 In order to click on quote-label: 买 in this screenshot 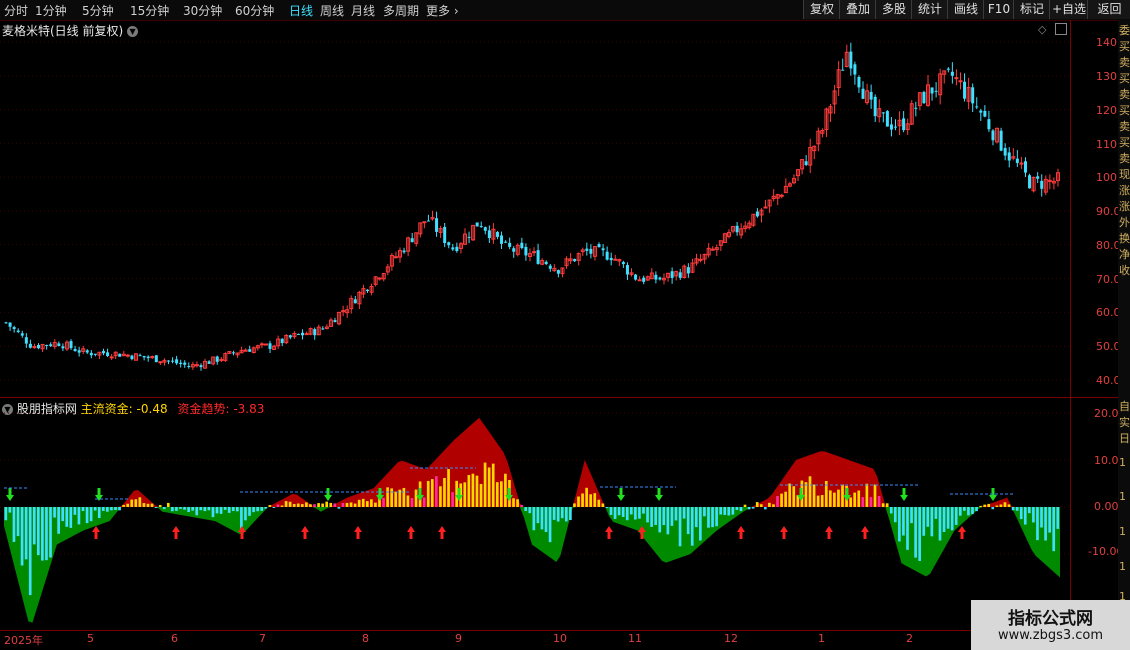, I will do `click(1124, 110)`.